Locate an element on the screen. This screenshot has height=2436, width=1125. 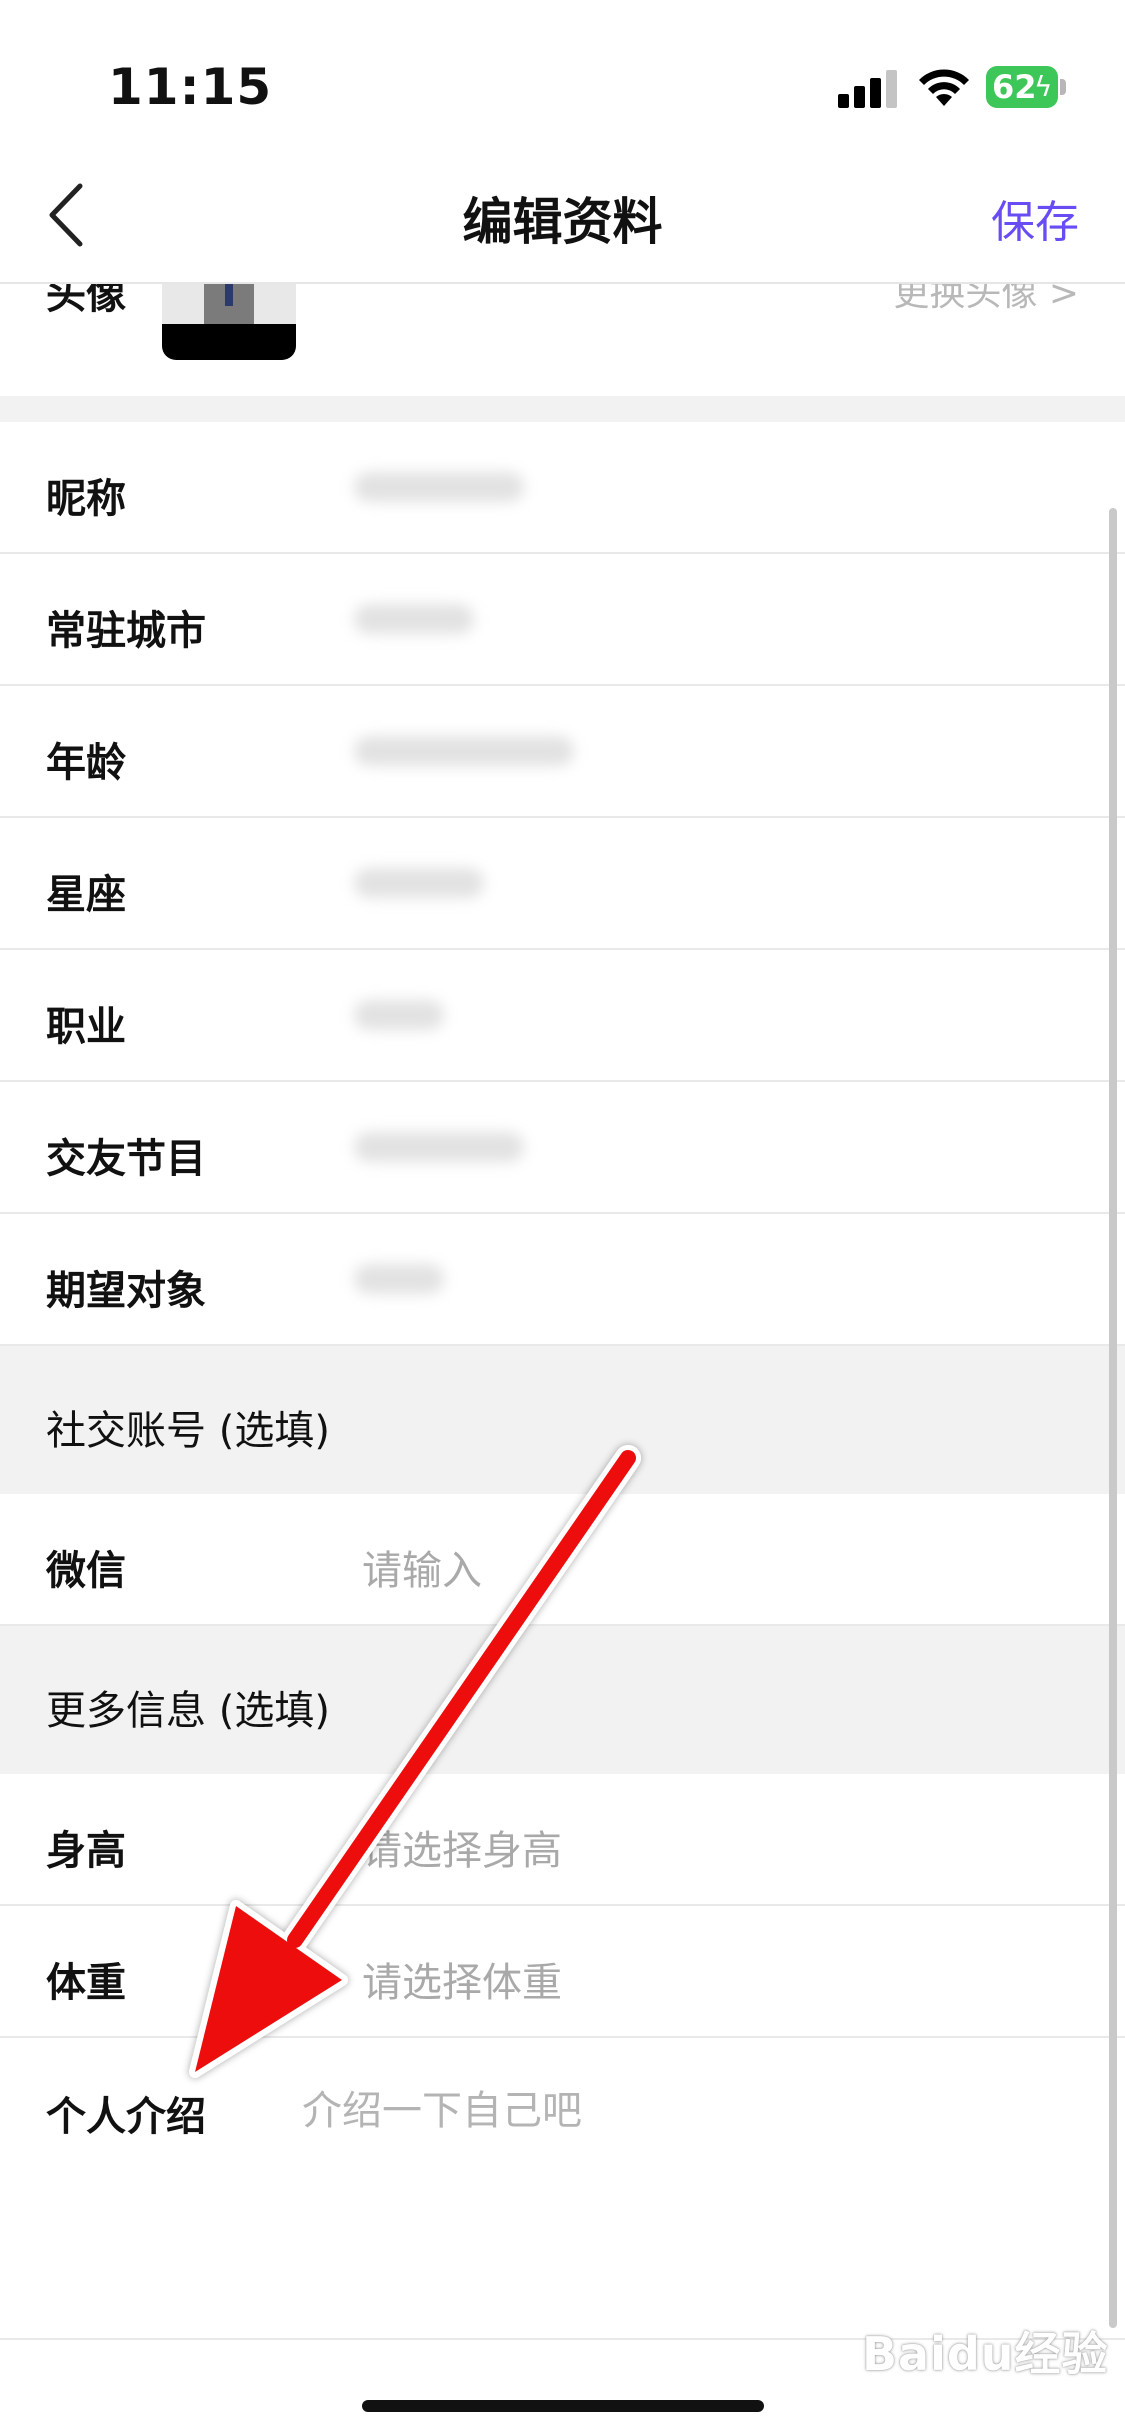
section-title: 社交账号 (选填) is located at coordinates (188, 1431).